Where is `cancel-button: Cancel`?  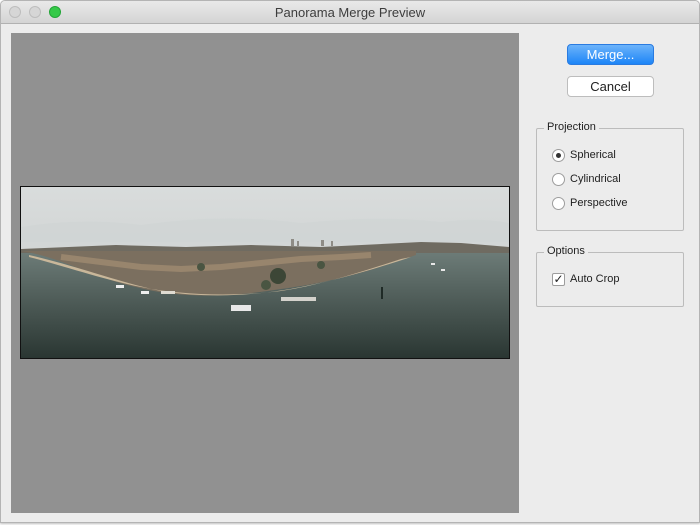
cancel-button: Cancel is located at coordinates (610, 86).